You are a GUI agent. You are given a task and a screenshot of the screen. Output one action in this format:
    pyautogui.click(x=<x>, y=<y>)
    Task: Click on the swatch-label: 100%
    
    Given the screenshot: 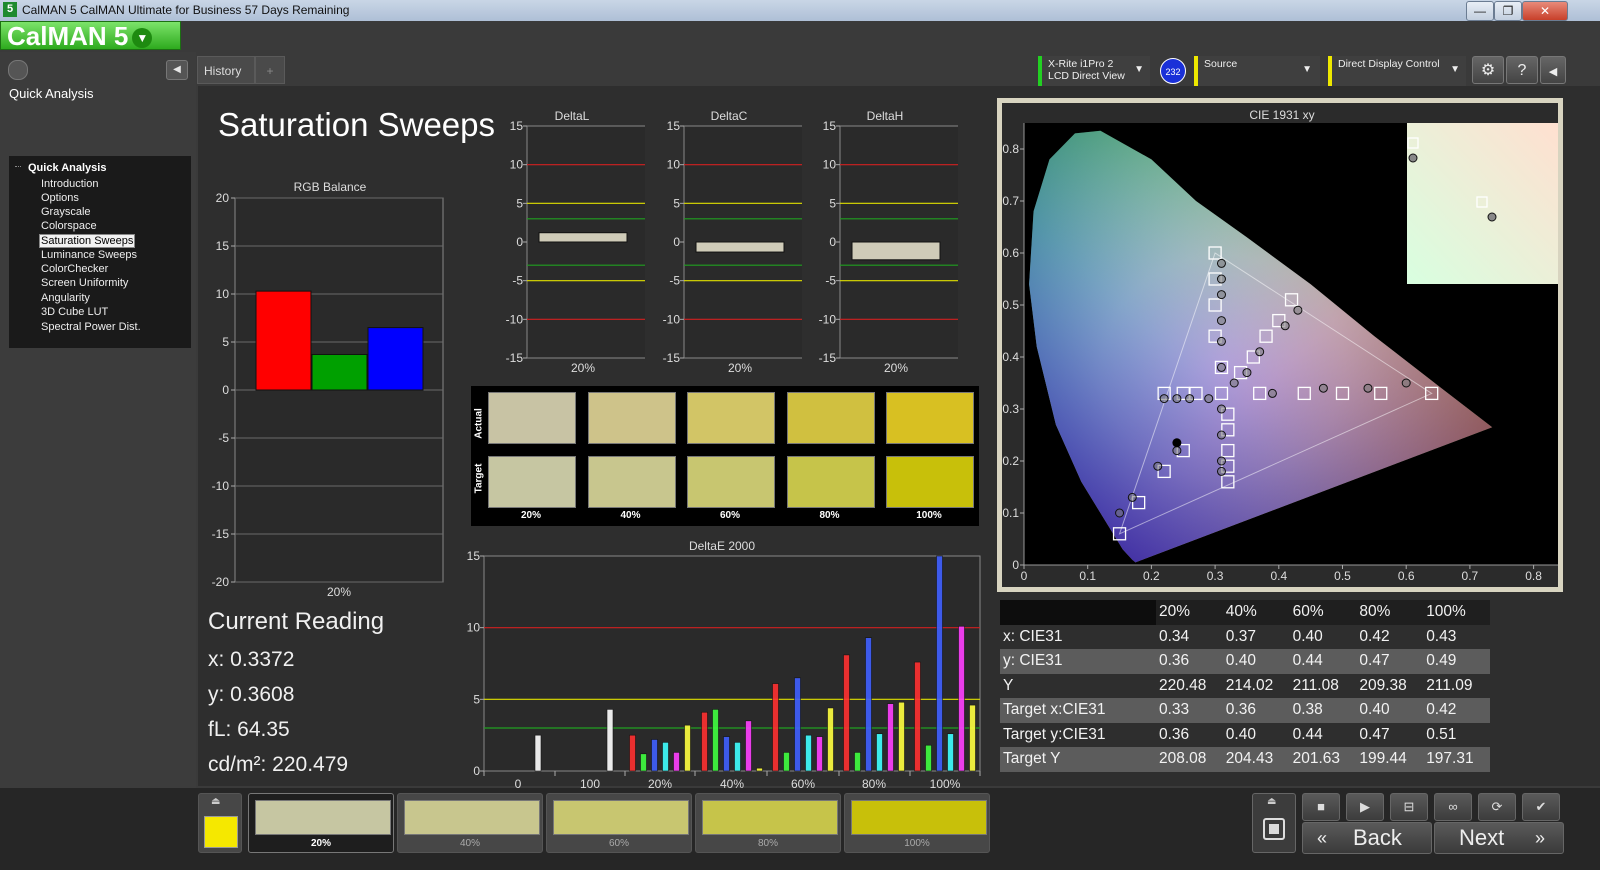 What is the action you would take?
    pyautogui.click(x=929, y=515)
    